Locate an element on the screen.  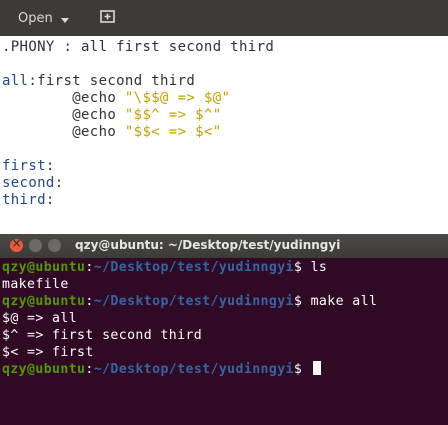
open-button-label: Open is located at coordinates (35, 18).